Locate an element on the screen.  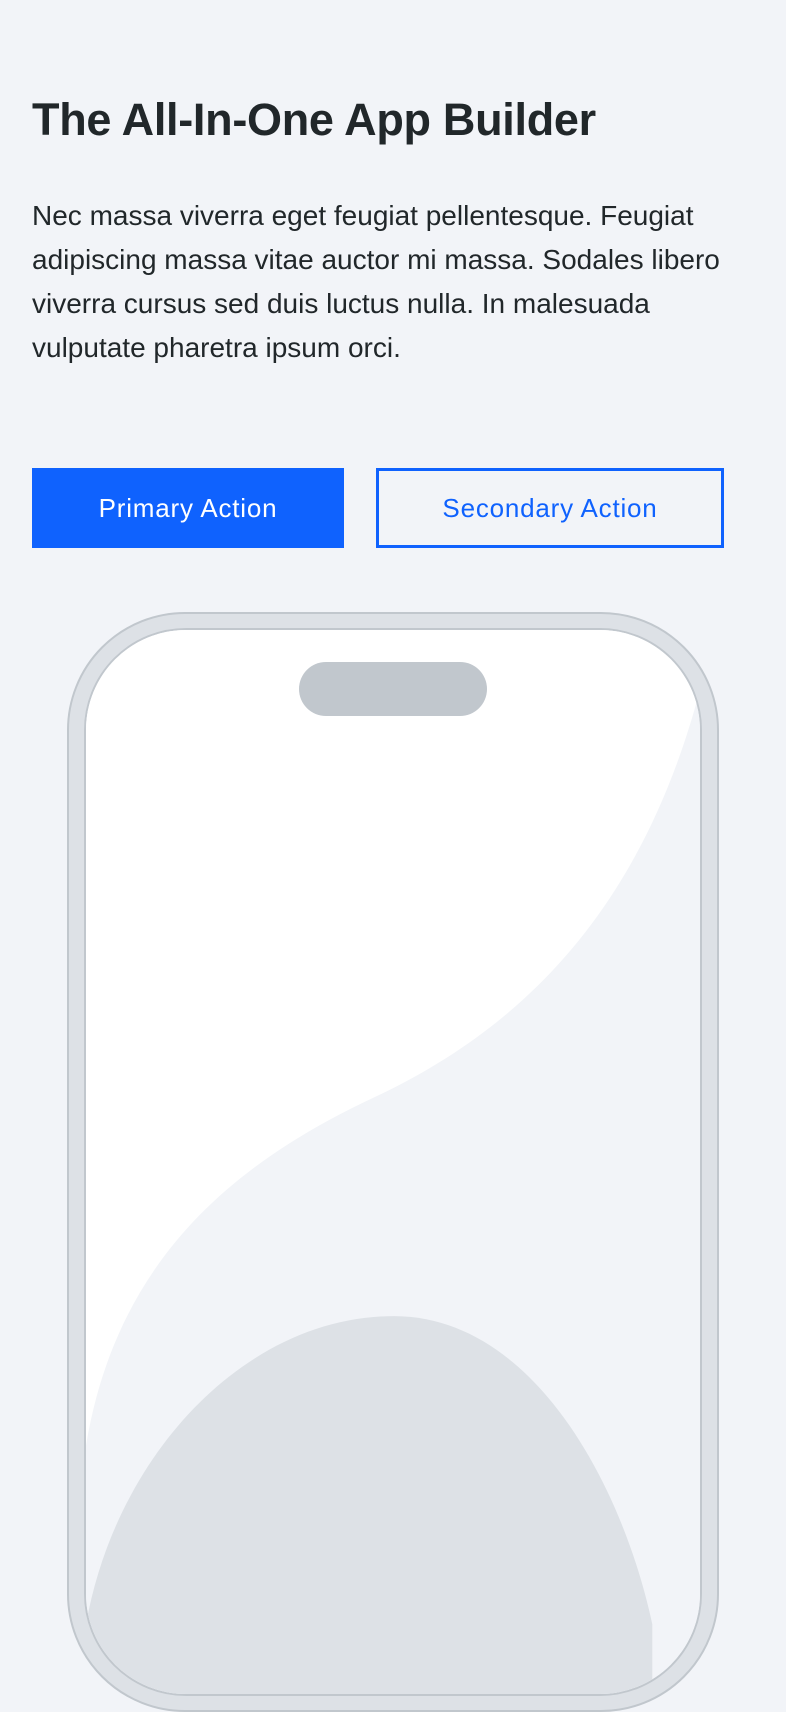
primary-action-button: Primary Action is located at coordinates (188, 508).